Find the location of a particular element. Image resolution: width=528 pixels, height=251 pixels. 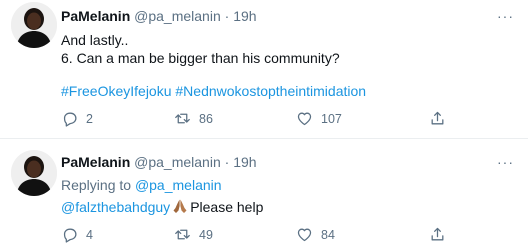

reply-count: 4 is located at coordinates (89, 234).